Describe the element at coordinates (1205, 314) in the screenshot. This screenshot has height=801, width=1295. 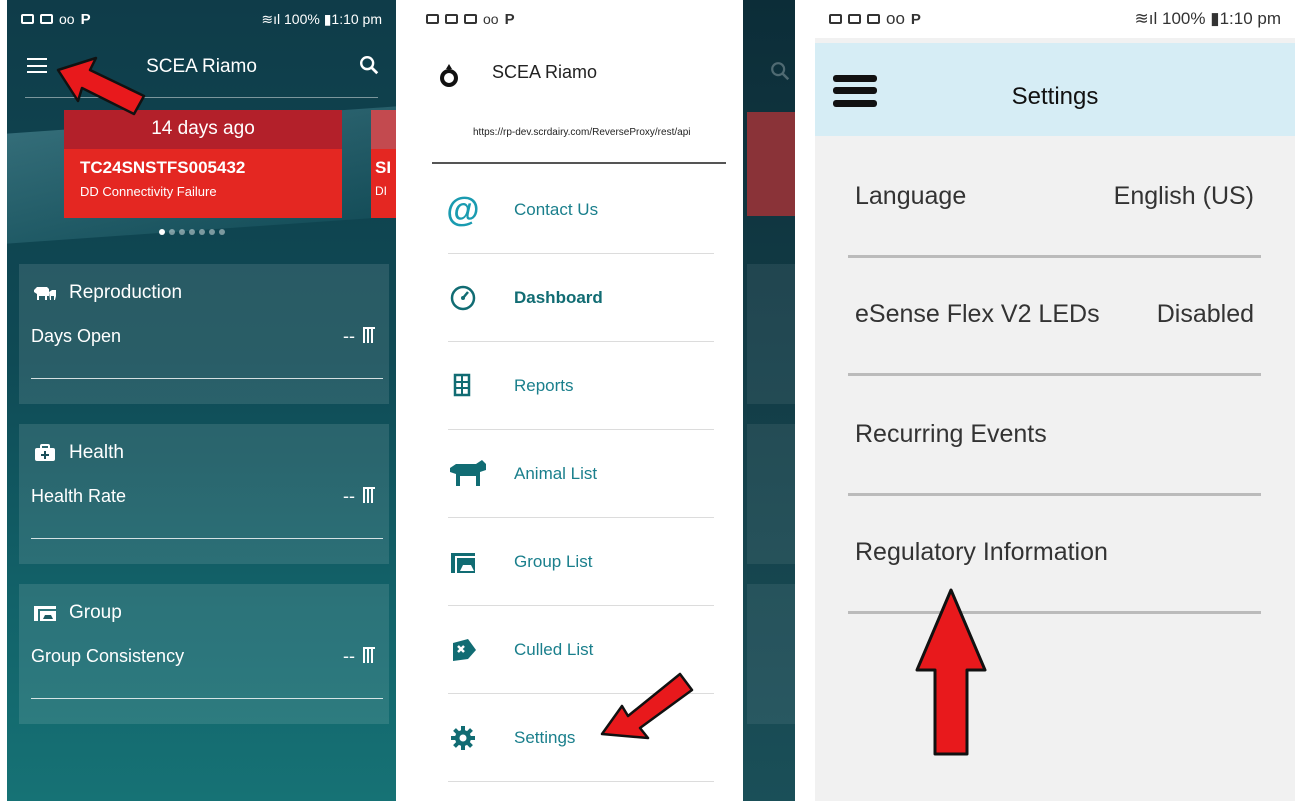
I see `setting-value: Disabled` at that location.